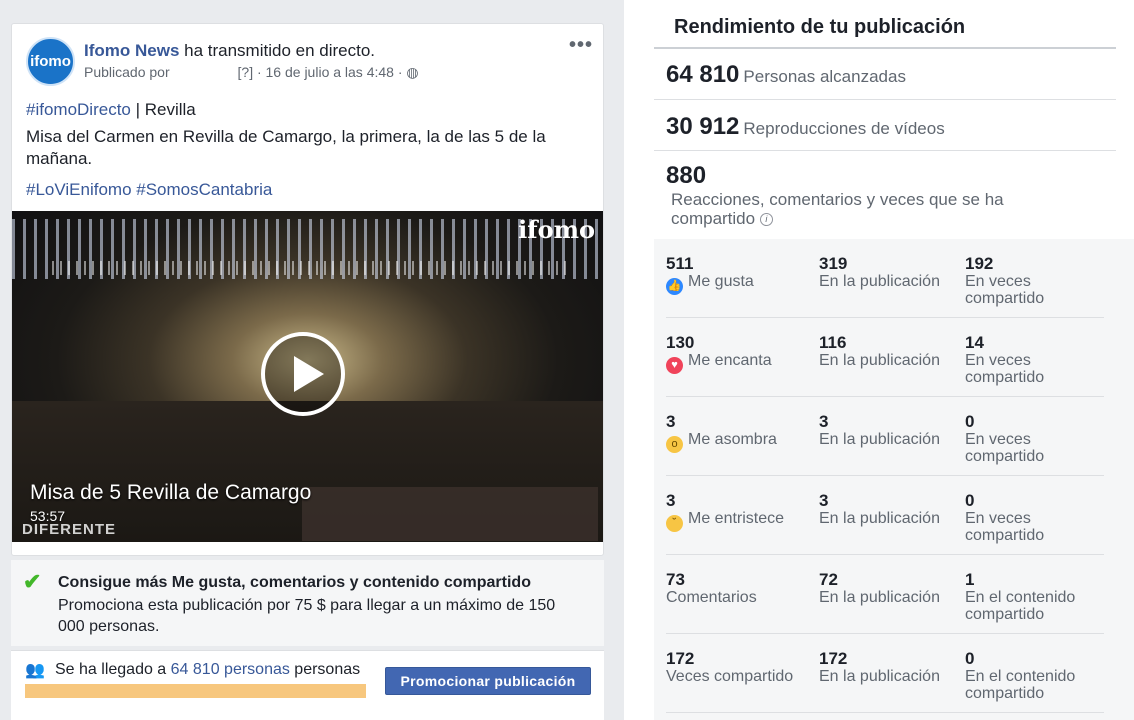  What do you see at coordinates (320, 72) in the screenshot?
I see `post-date: [?] · 16 de julio a las 4:48 ·` at bounding box center [320, 72].